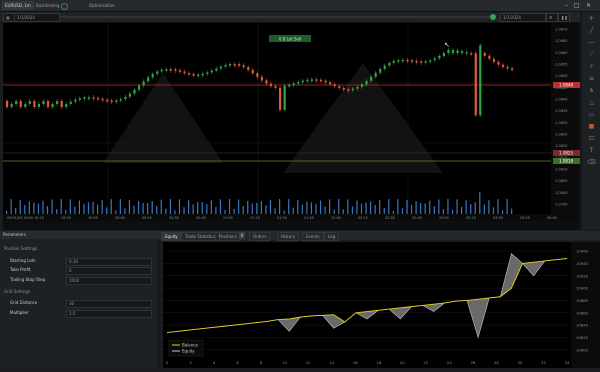 The image size is (600, 372). I want to click on equity-y-tick: 10960, so click(582, 251).